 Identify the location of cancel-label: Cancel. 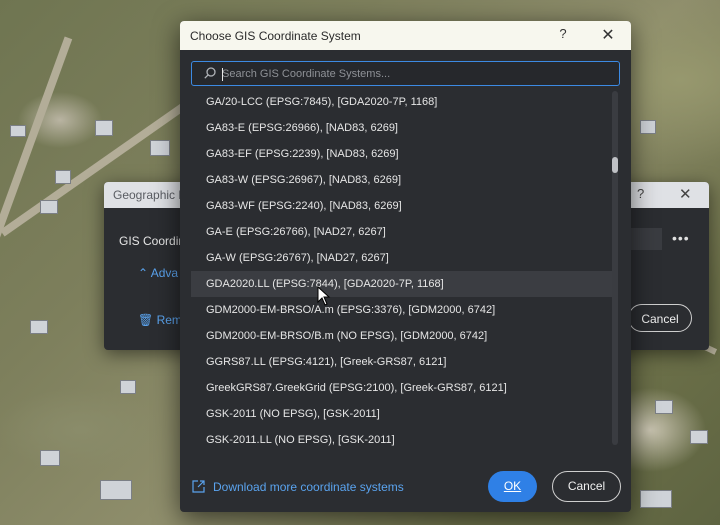
(586, 486).